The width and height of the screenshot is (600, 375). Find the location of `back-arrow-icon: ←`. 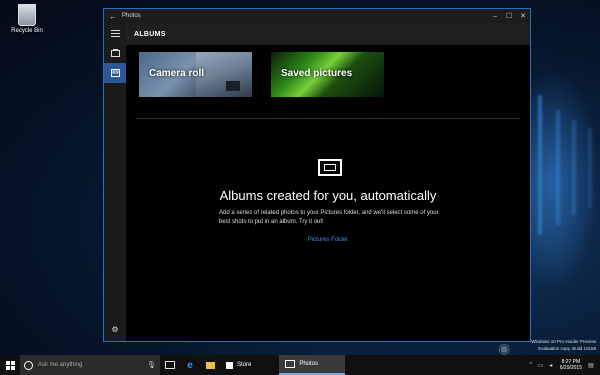

back-arrow-icon: ← is located at coordinates (113, 16).